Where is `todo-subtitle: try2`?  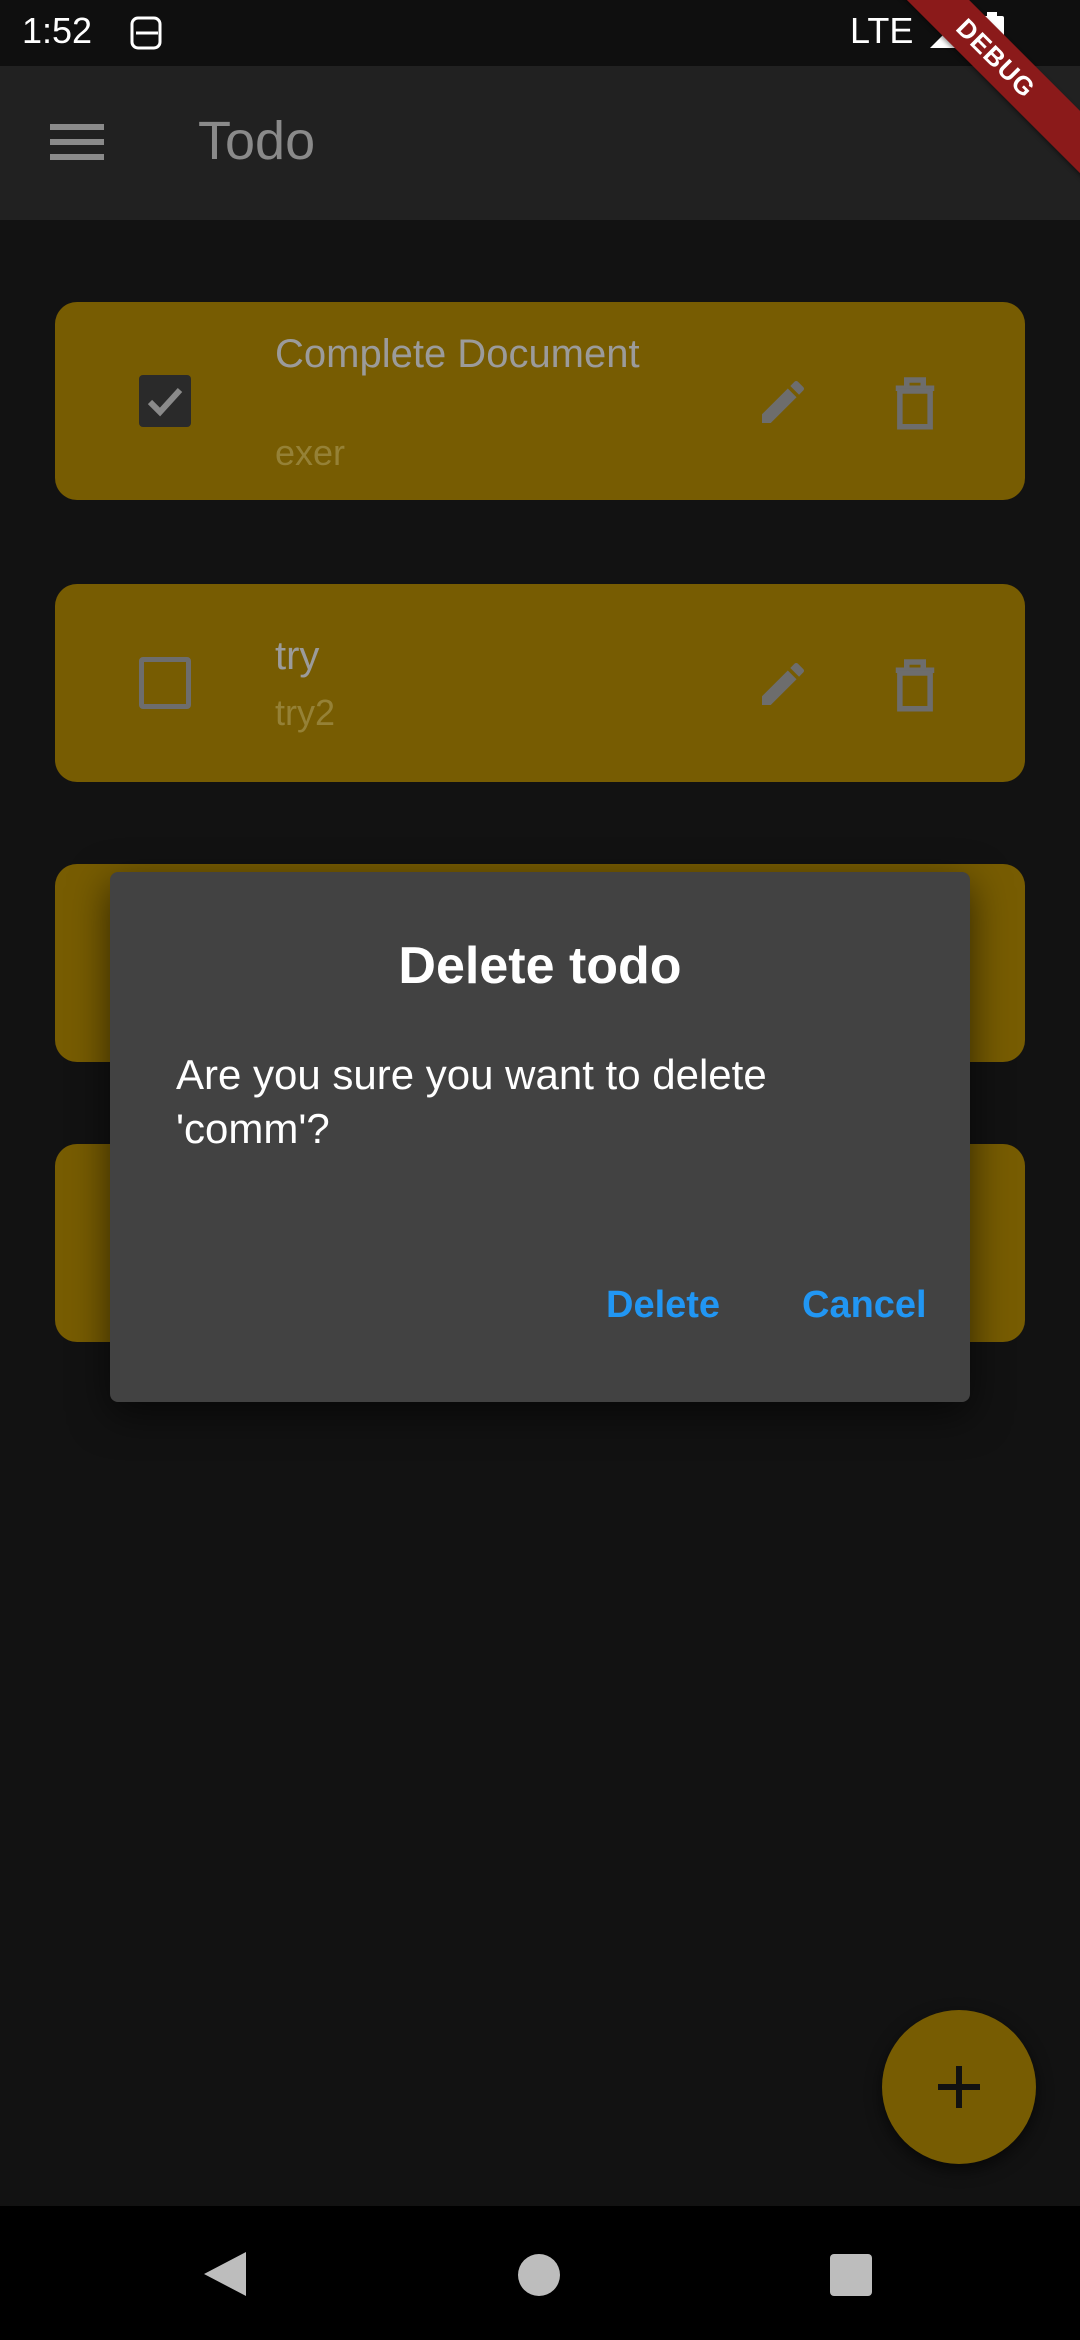 todo-subtitle: try2 is located at coordinates (305, 712).